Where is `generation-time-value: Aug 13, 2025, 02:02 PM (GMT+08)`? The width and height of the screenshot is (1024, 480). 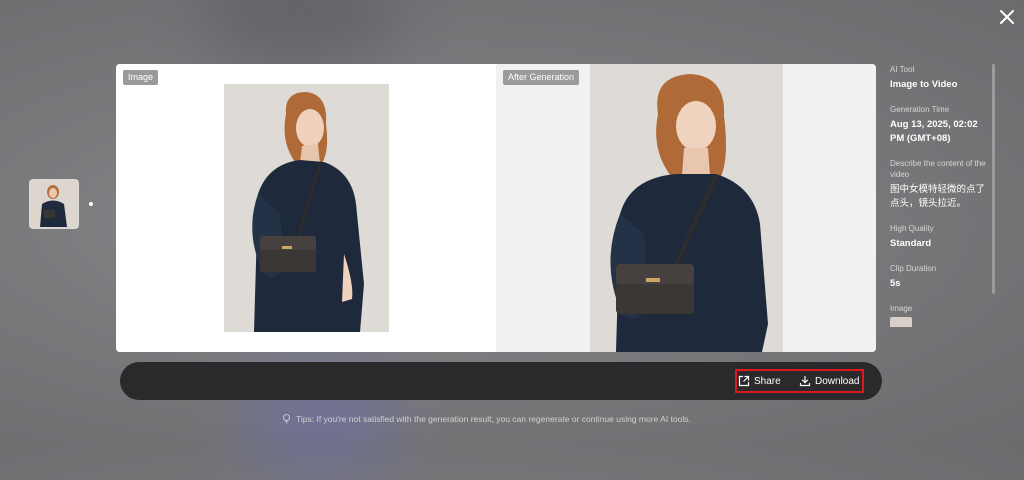 generation-time-value: Aug 13, 2025, 02:02 PM (GMT+08) is located at coordinates (934, 131).